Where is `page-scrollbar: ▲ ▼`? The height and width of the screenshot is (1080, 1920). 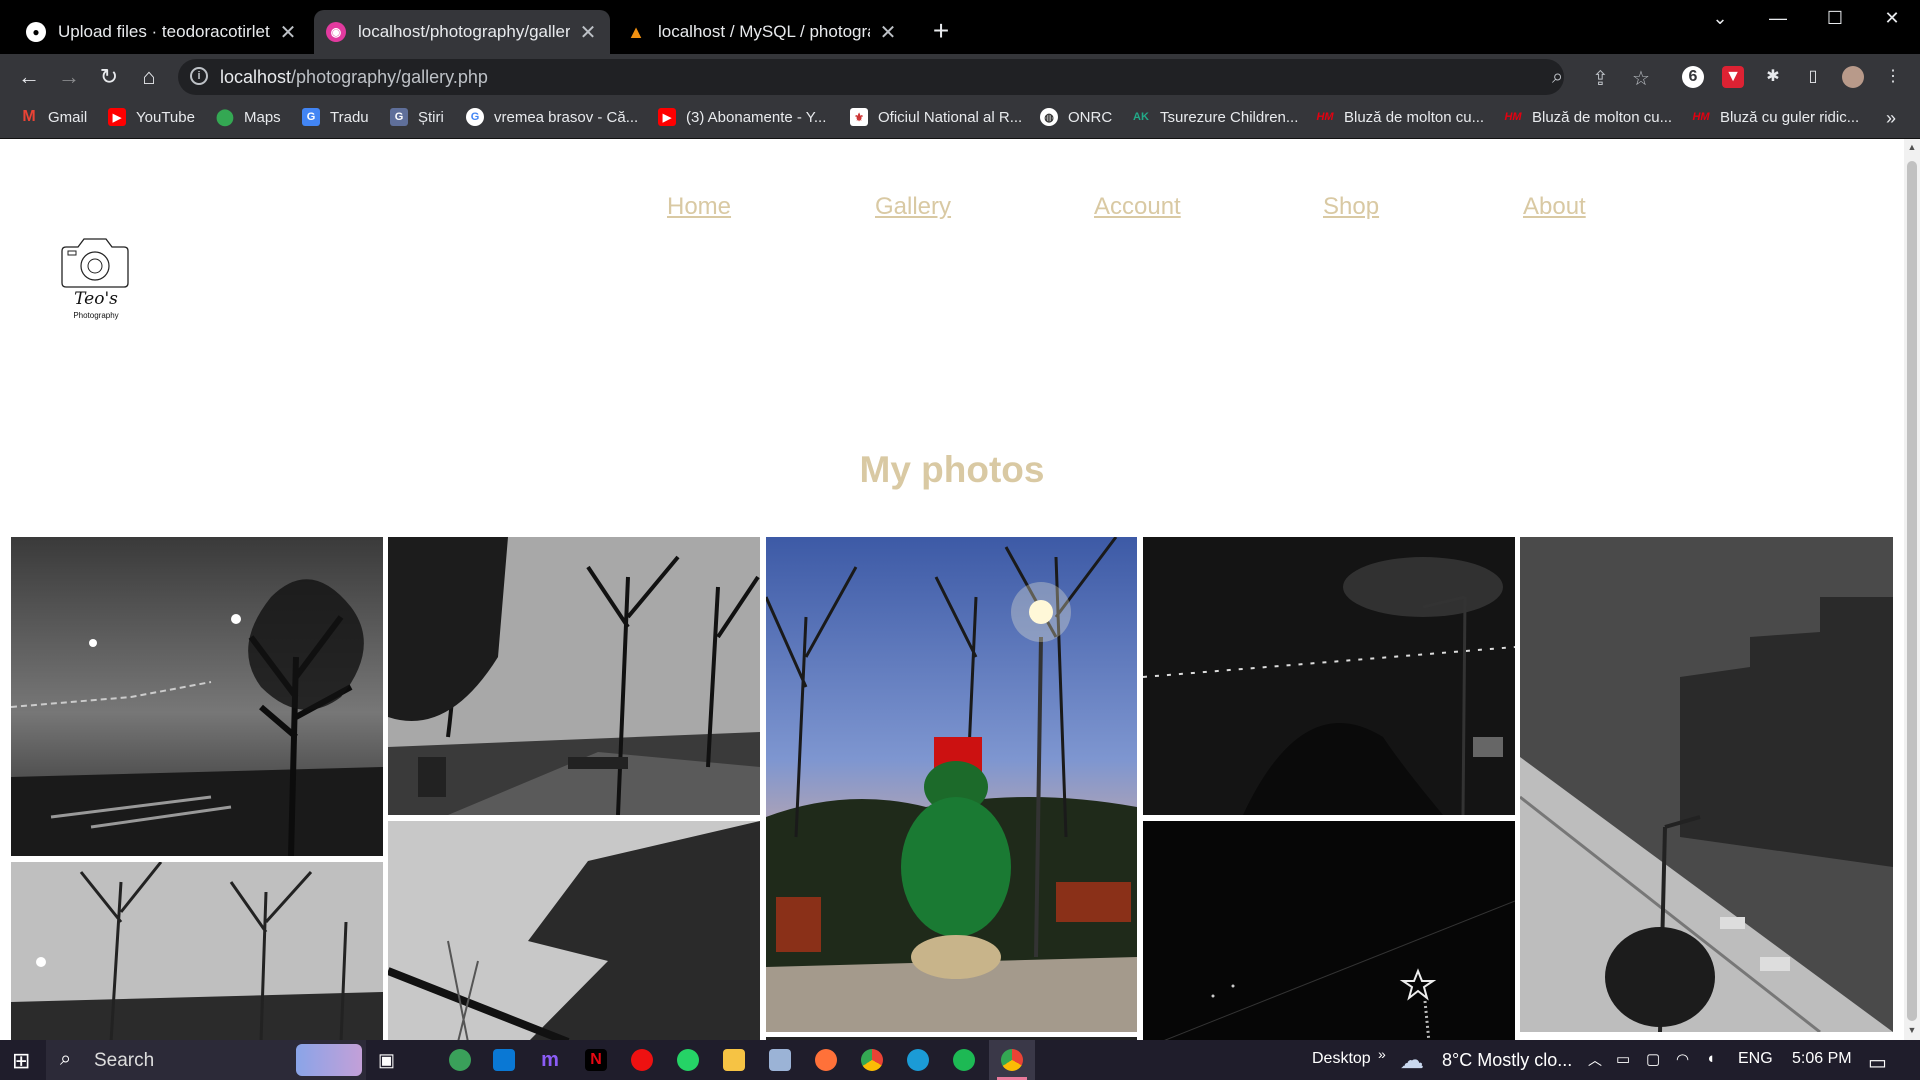
page-scrollbar: ▲ ▼ is located at coordinates (1912, 589).